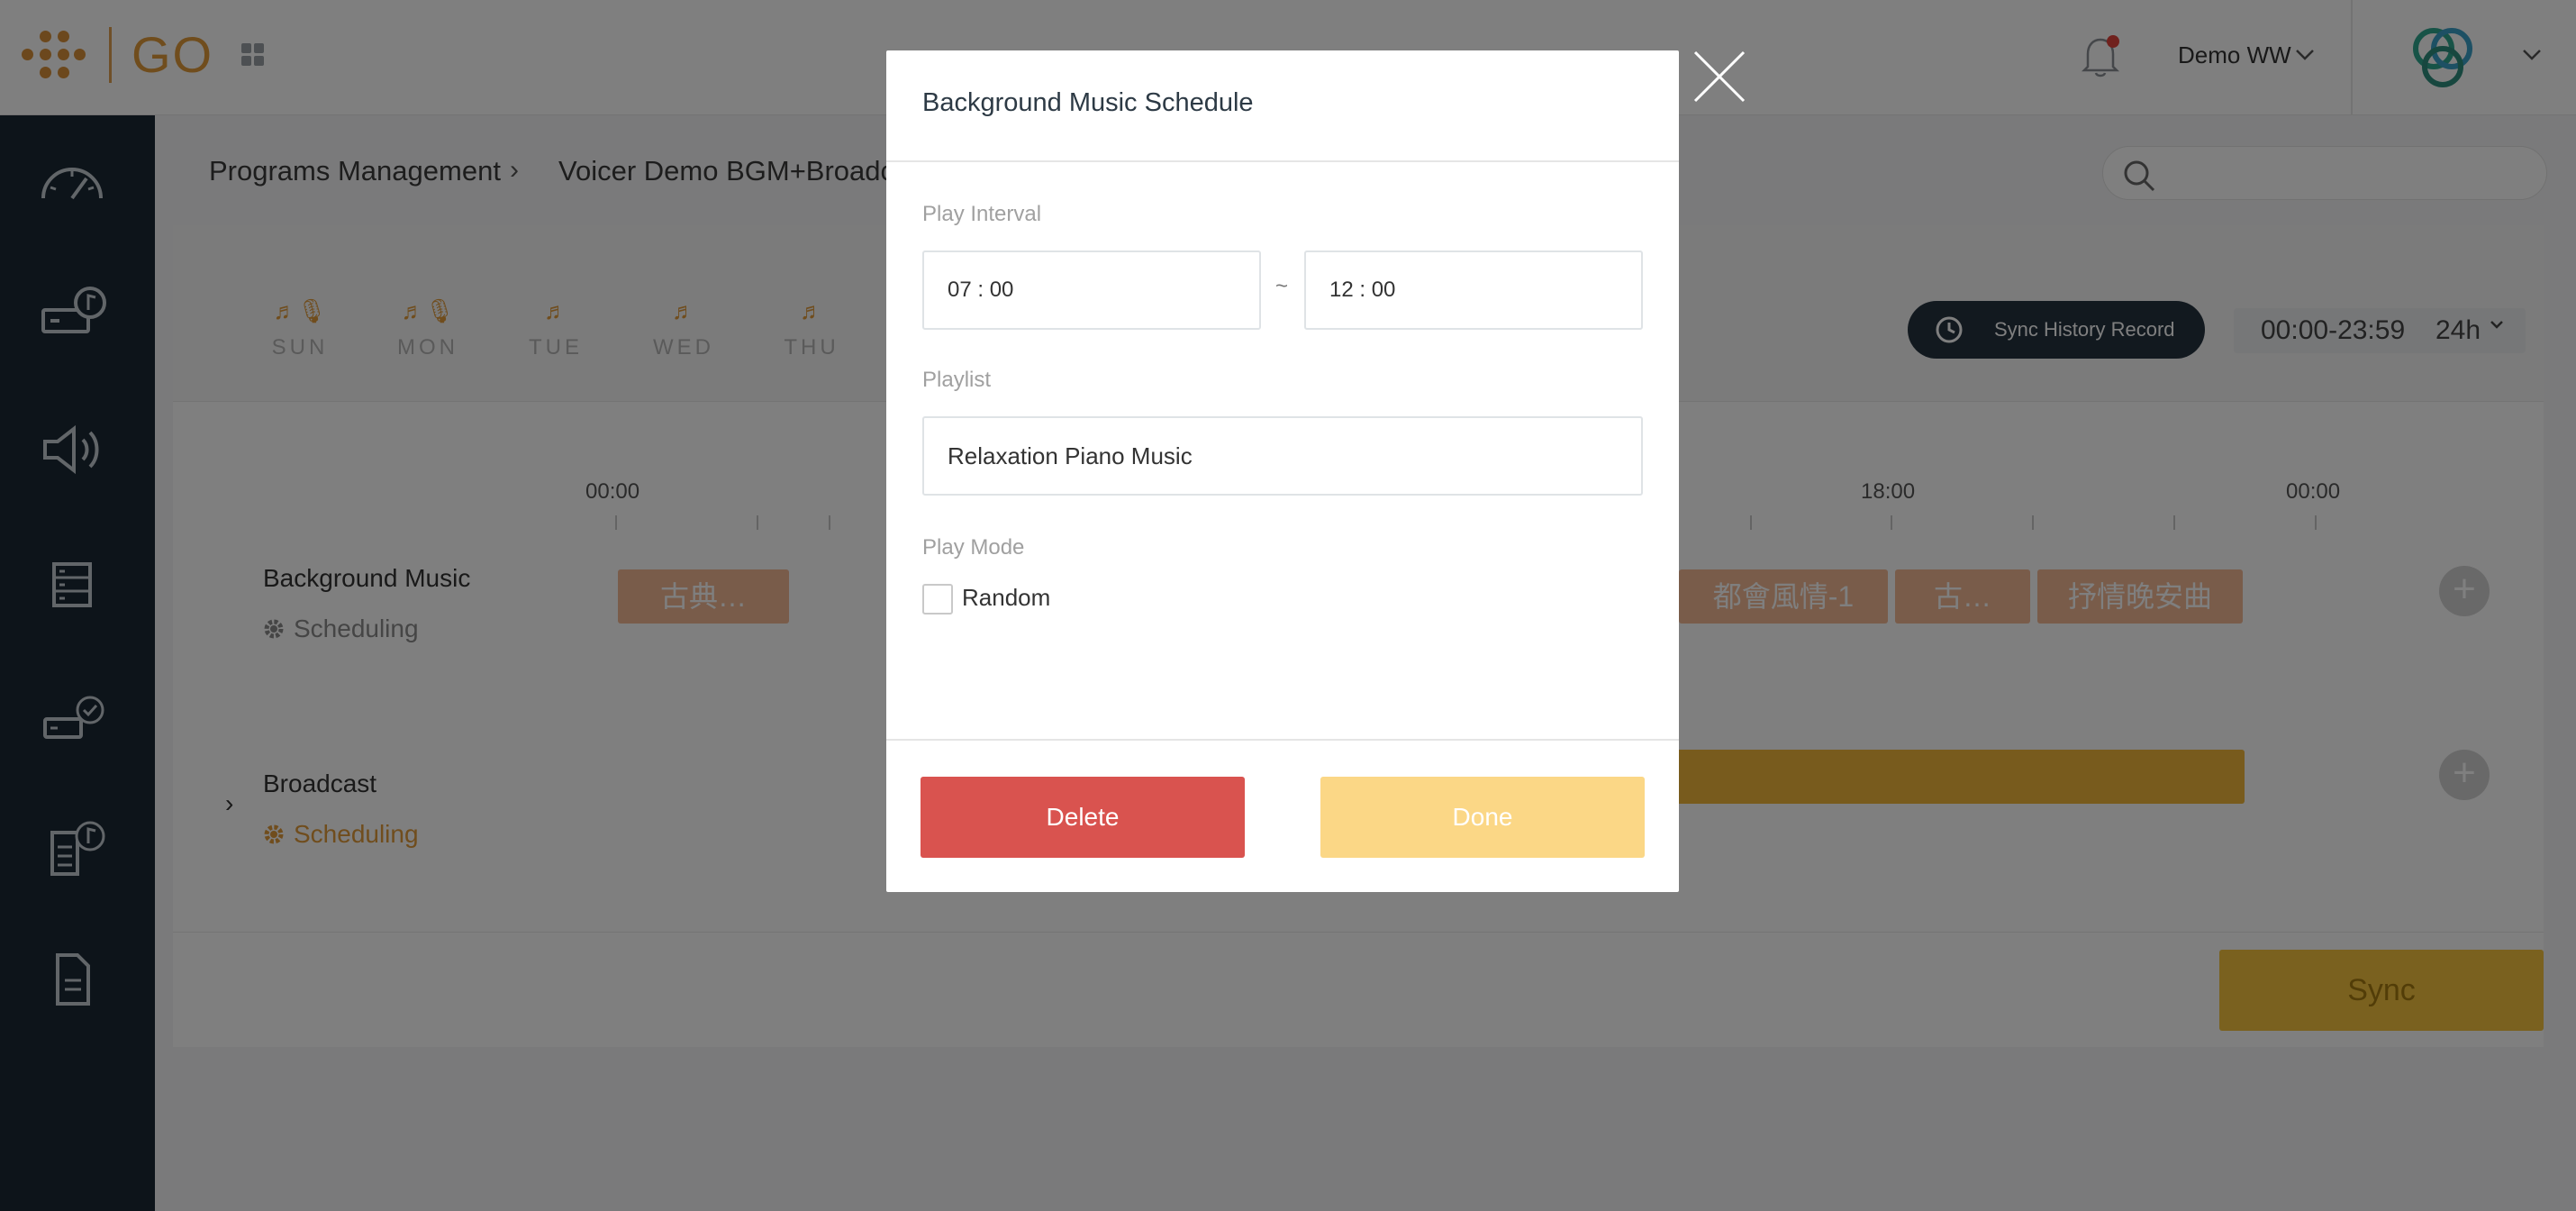 Image resolution: width=2576 pixels, height=1211 pixels. I want to click on delete-button: Delete, so click(1083, 817).